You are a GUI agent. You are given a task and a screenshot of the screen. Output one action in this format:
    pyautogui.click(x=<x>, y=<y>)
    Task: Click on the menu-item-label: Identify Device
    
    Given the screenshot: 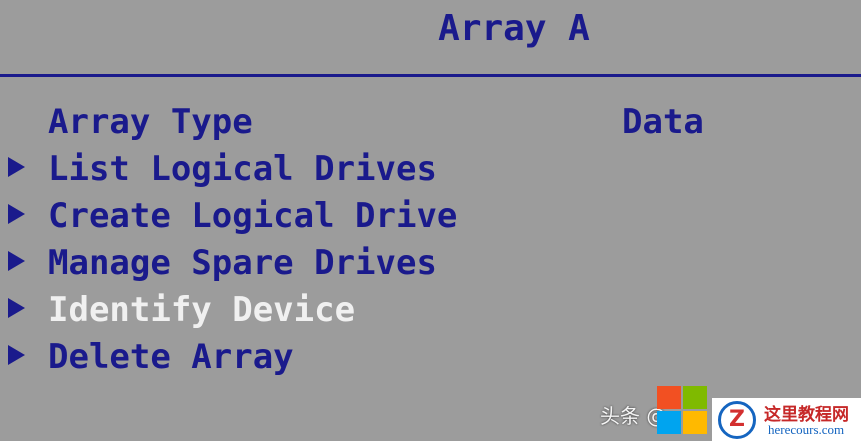 What is the action you would take?
    pyautogui.click(x=202, y=310)
    